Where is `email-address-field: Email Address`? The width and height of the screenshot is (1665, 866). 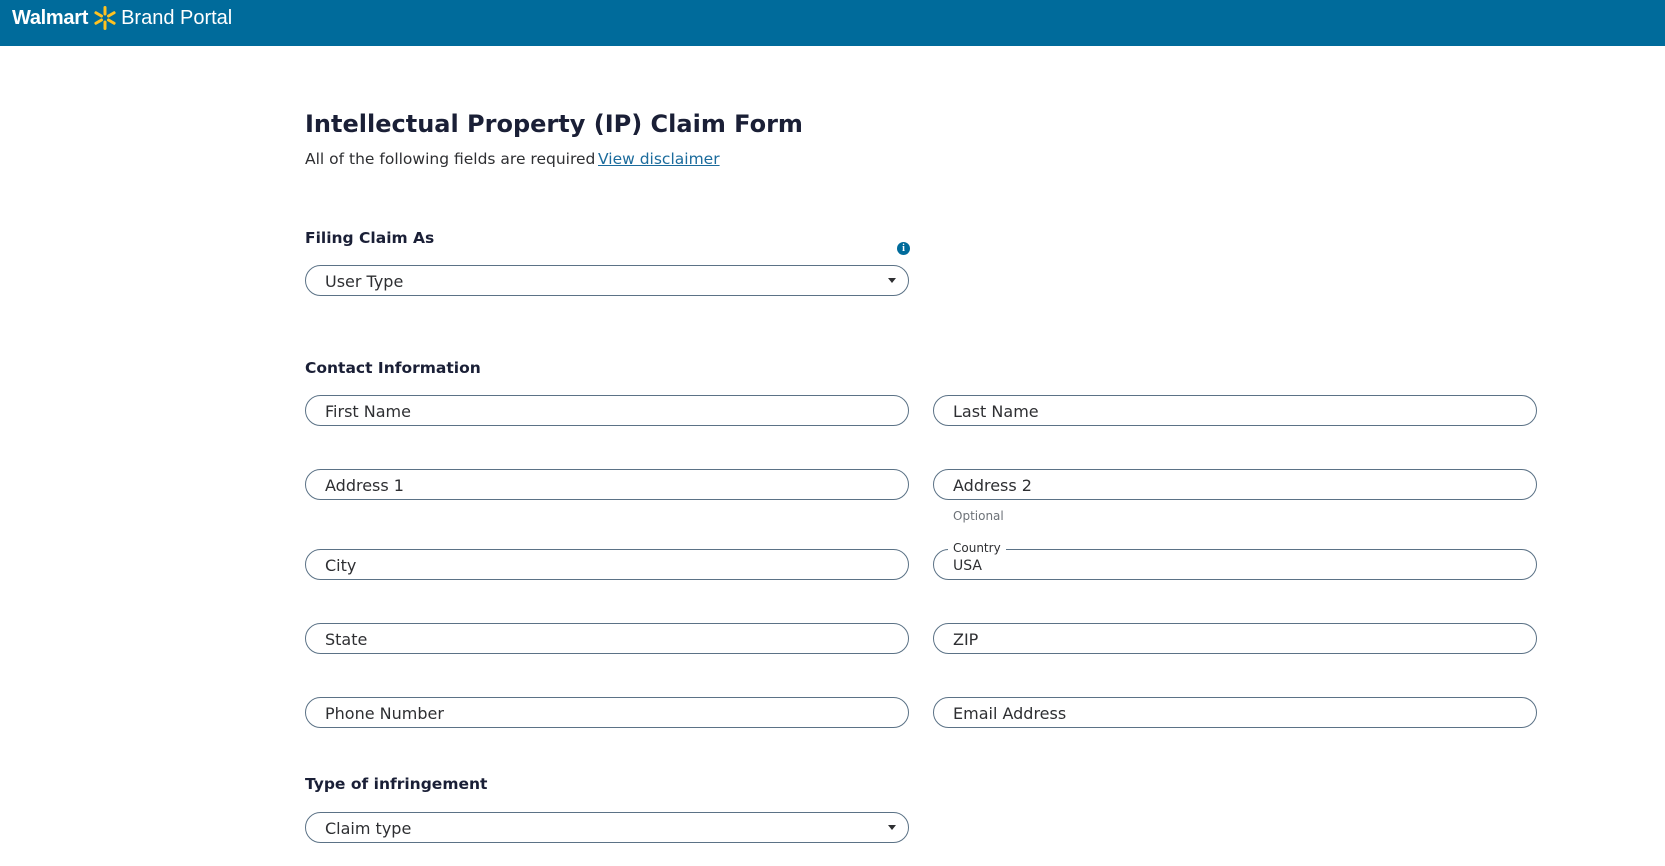 email-address-field: Email Address is located at coordinates (1235, 712).